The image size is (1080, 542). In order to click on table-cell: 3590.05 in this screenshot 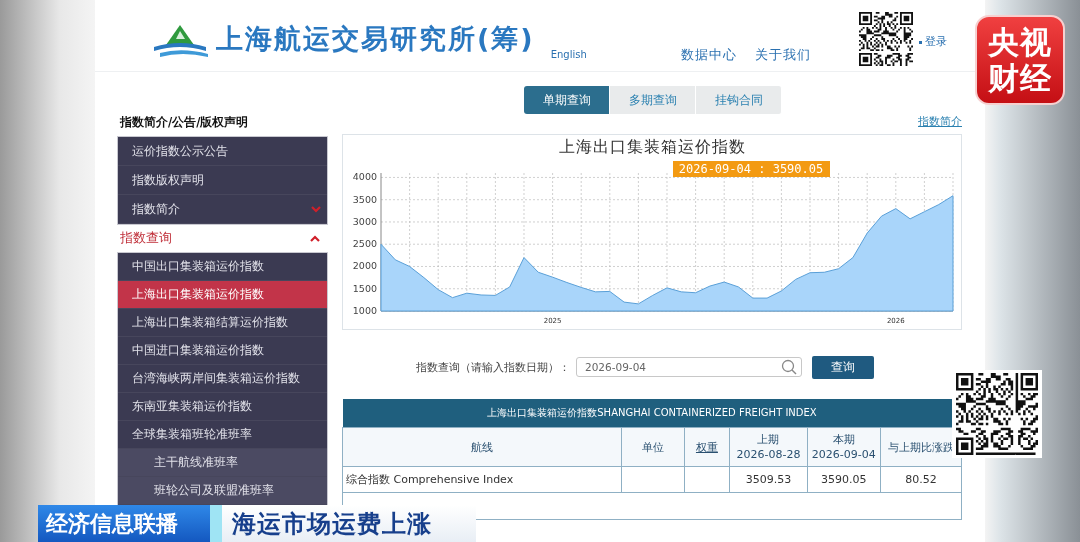, I will do `click(844, 479)`.